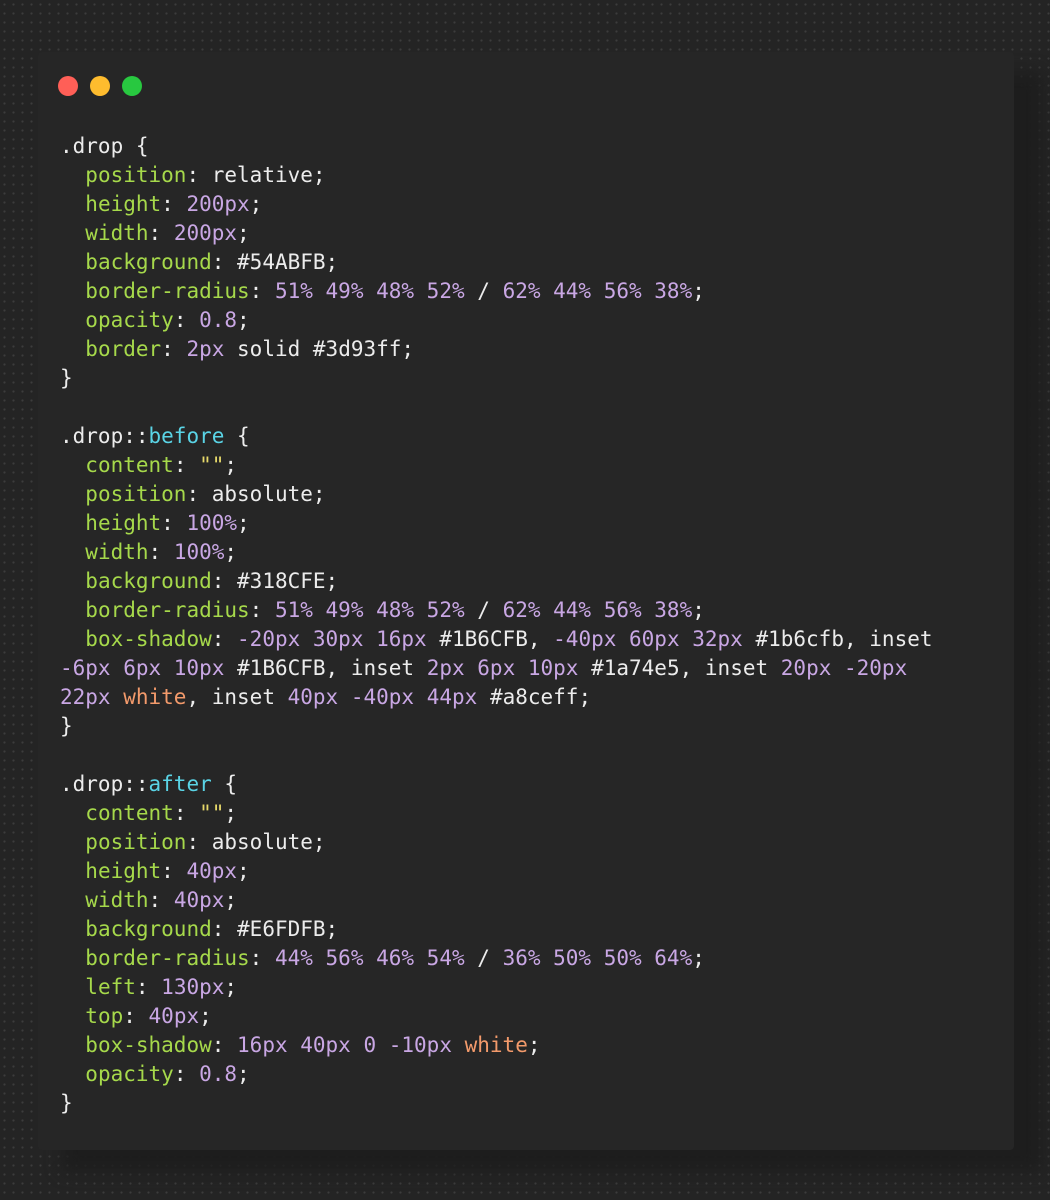  What do you see at coordinates (180, 784) in the screenshot?
I see `code-token: after` at bounding box center [180, 784].